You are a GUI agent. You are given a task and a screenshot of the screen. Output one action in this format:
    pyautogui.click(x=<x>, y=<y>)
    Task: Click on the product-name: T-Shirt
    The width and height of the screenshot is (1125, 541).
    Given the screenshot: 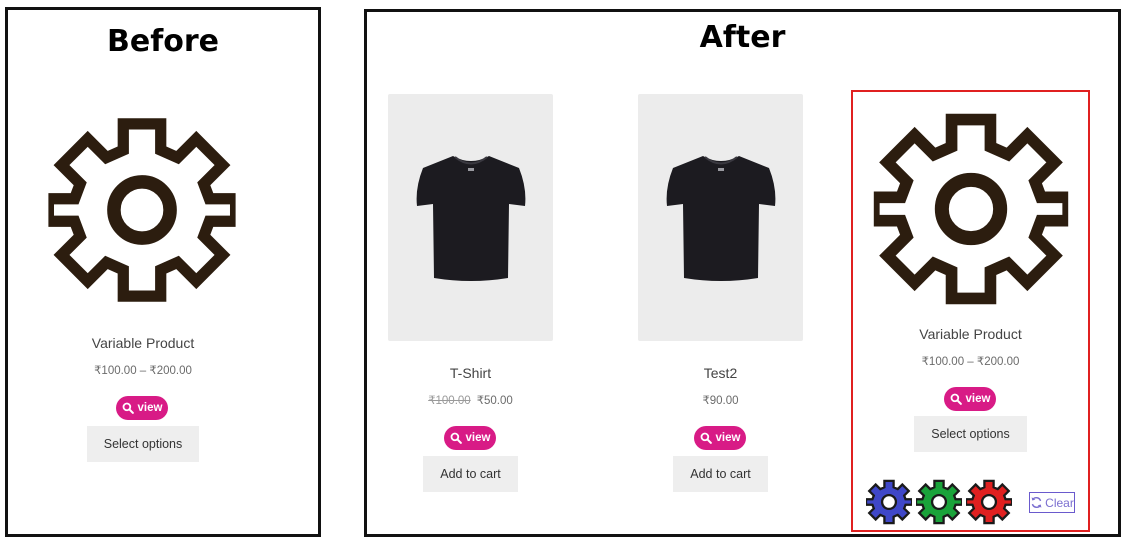 What is the action you would take?
    pyautogui.click(x=470, y=373)
    